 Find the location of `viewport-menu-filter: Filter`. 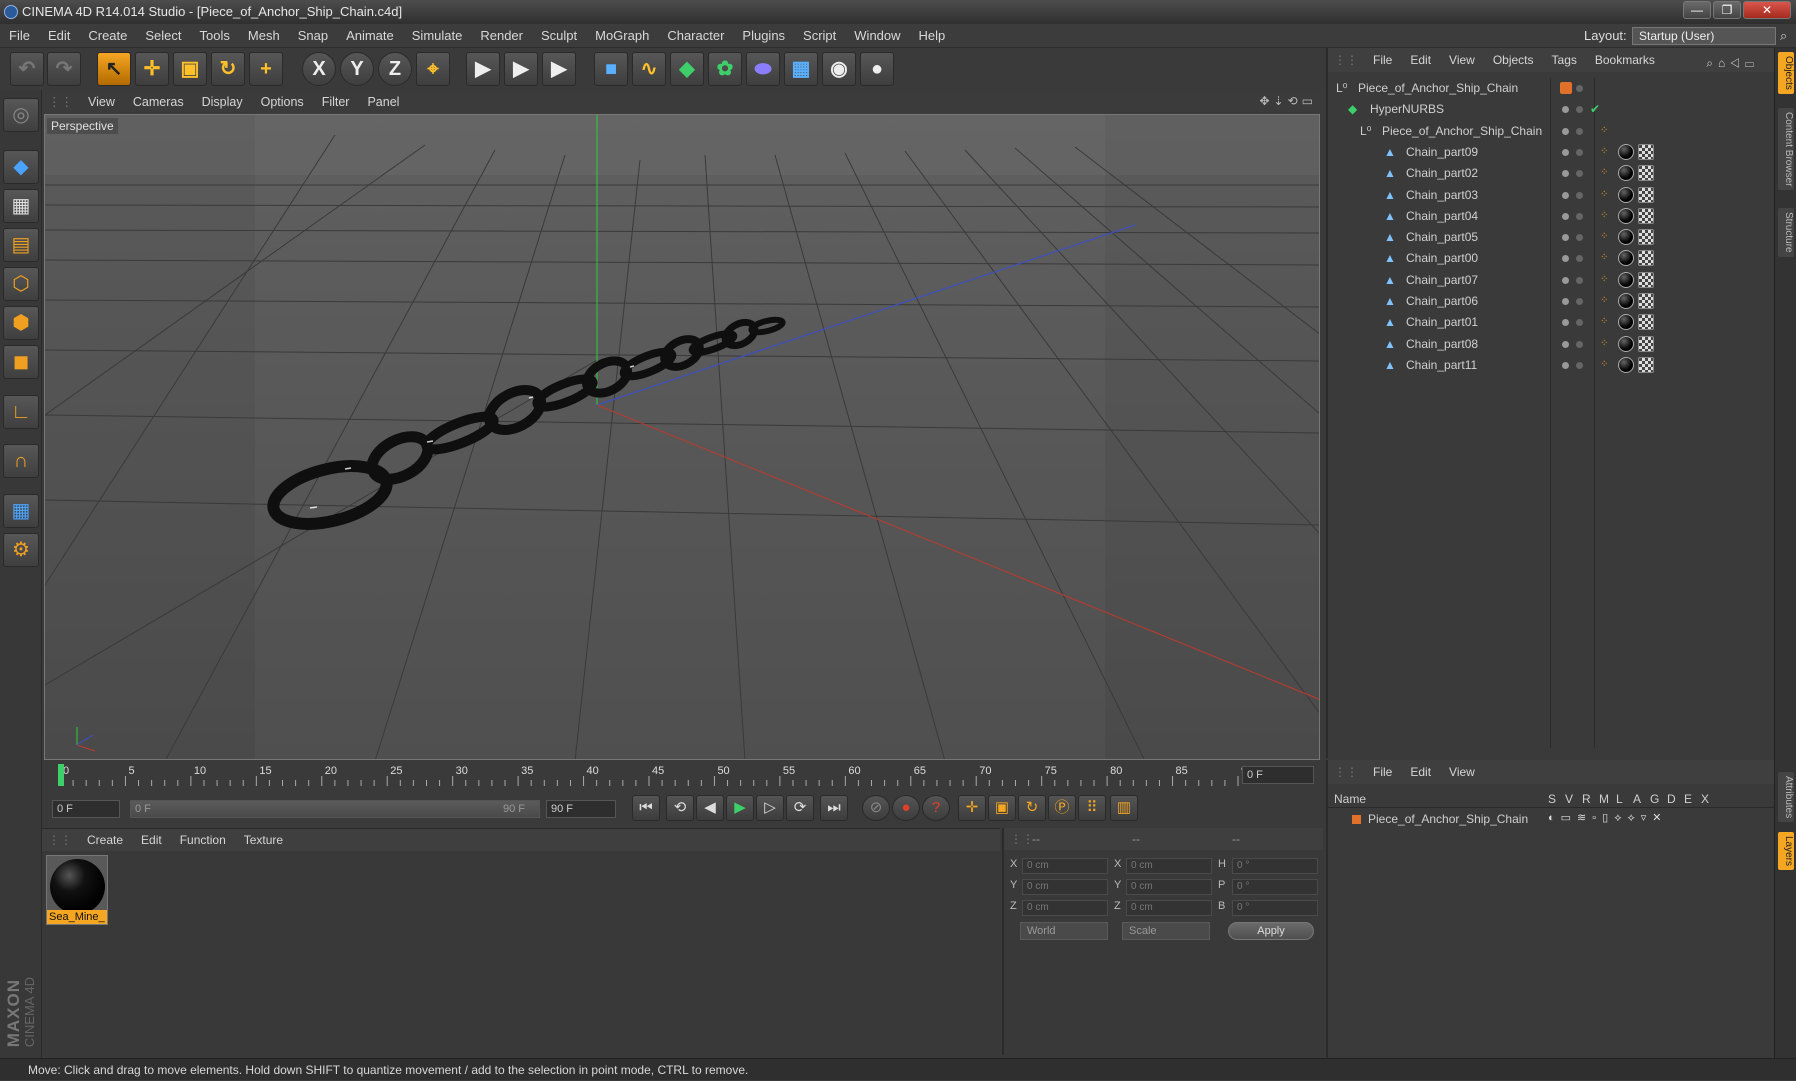

viewport-menu-filter: Filter is located at coordinates (336, 102).